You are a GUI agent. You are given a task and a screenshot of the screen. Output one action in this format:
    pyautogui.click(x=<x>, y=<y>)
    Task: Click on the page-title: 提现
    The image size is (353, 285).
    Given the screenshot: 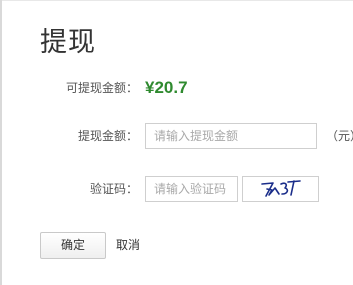 What is the action you would take?
    pyautogui.click(x=68, y=42)
    